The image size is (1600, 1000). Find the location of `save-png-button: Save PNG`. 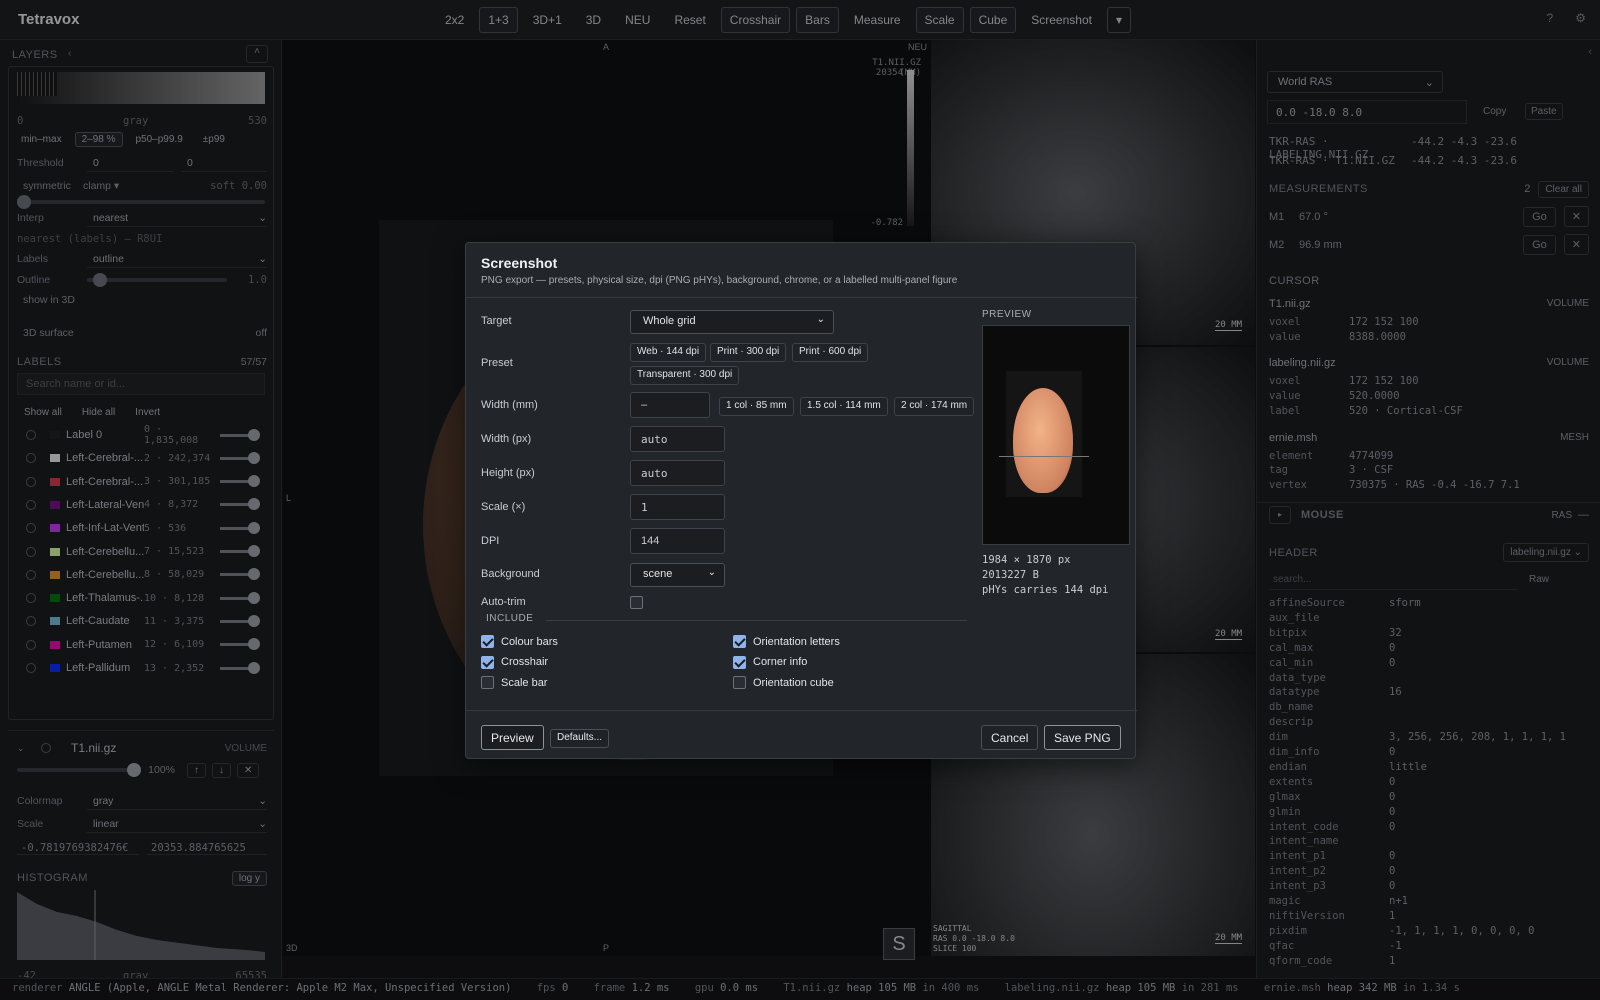

save-png-button: Save PNG is located at coordinates (1082, 737).